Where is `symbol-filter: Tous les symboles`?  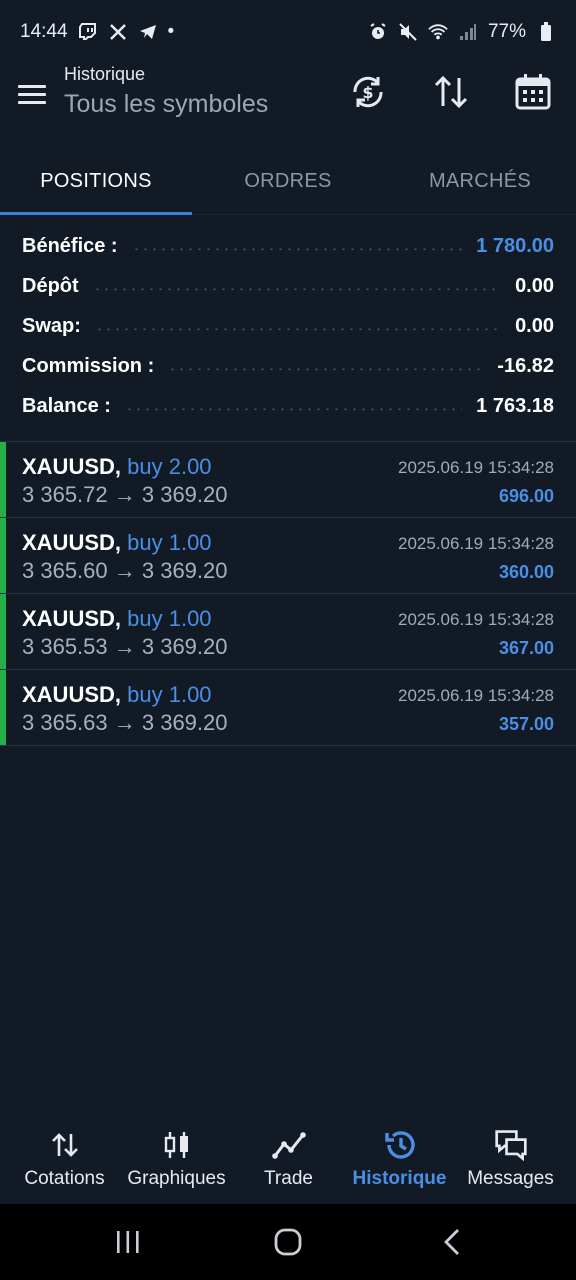 symbol-filter: Tous les symboles is located at coordinates (166, 104).